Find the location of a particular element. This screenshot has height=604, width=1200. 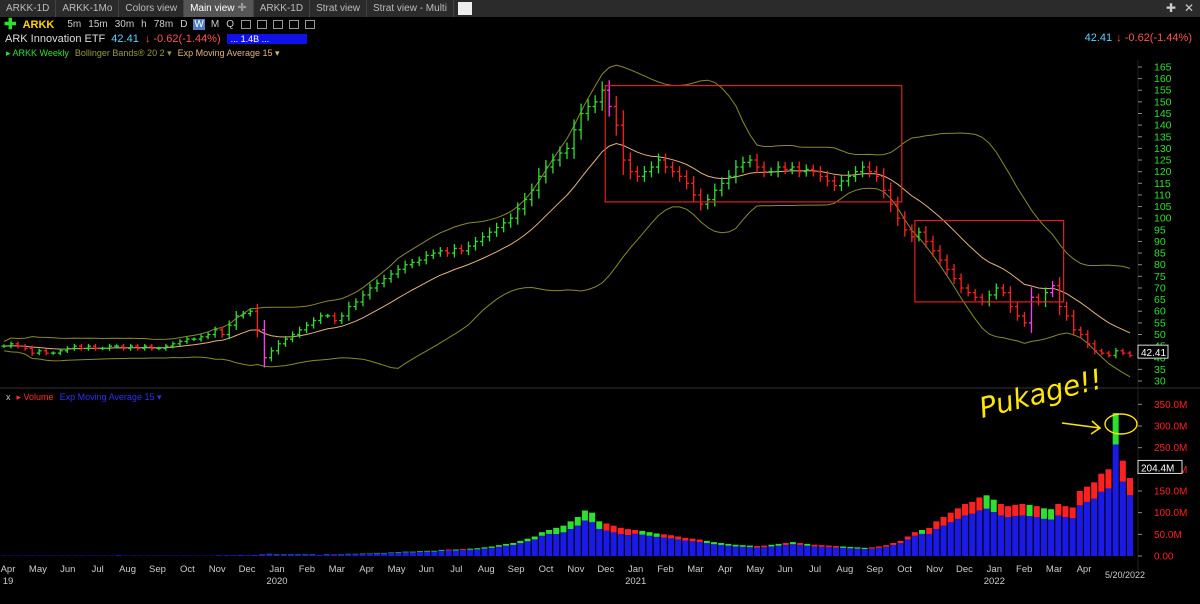

x-tick-label: Sep is located at coordinates (874, 569).